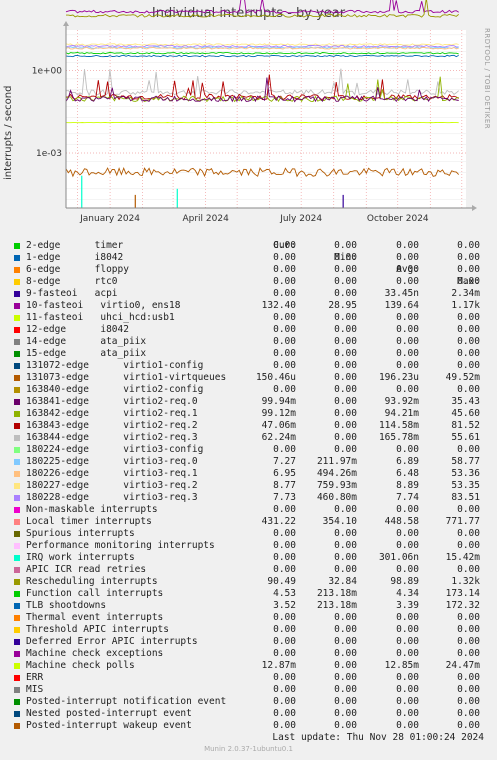 The height and width of the screenshot is (760, 497). Describe the element at coordinates (465, 293) in the screenshot. I see `series-max: 2.34m` at that location.